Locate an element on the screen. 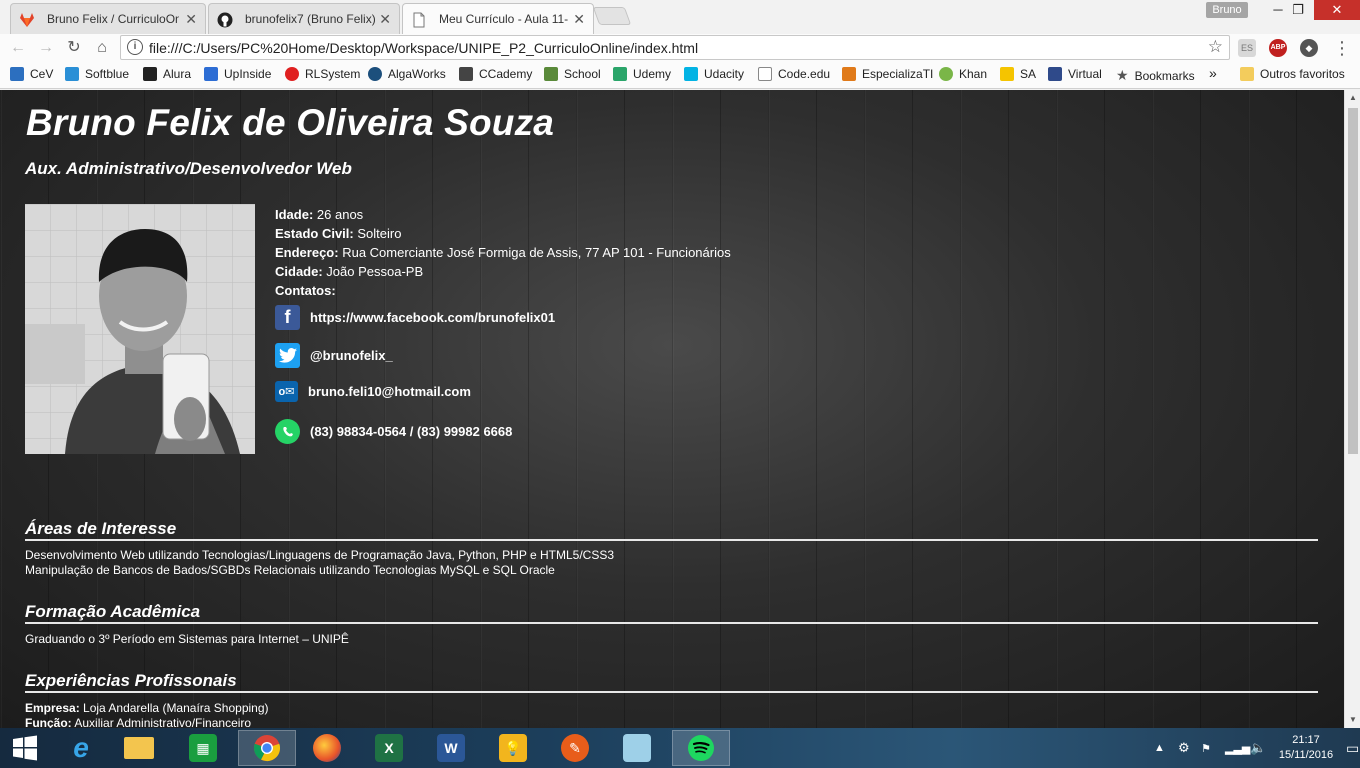  new-tab-button is located at coordinates (612, 16).